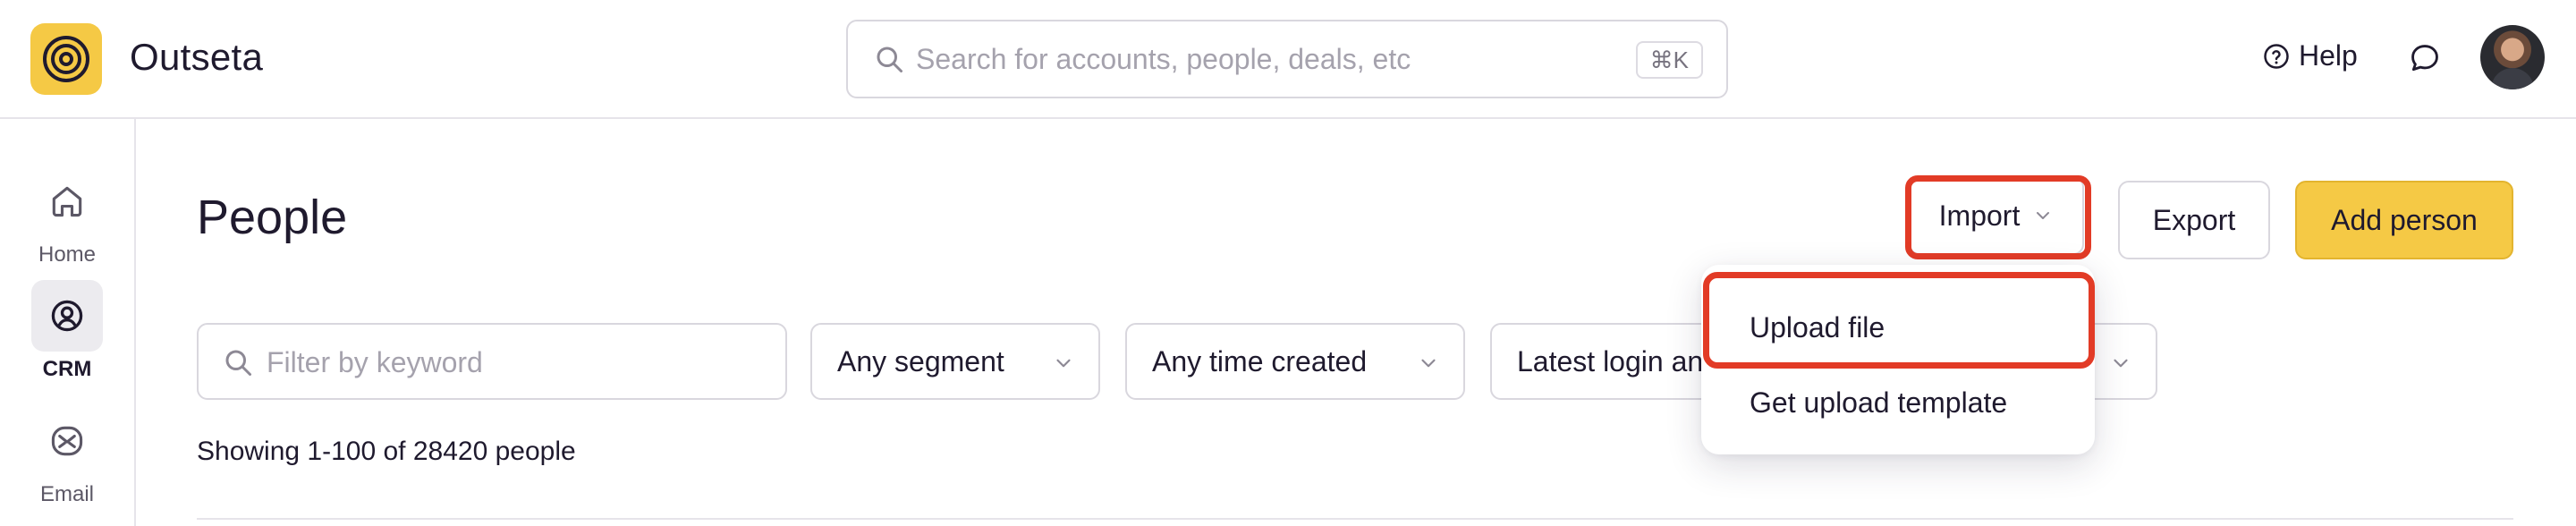  I want to click on import-button: Import, so click(1996, 215).